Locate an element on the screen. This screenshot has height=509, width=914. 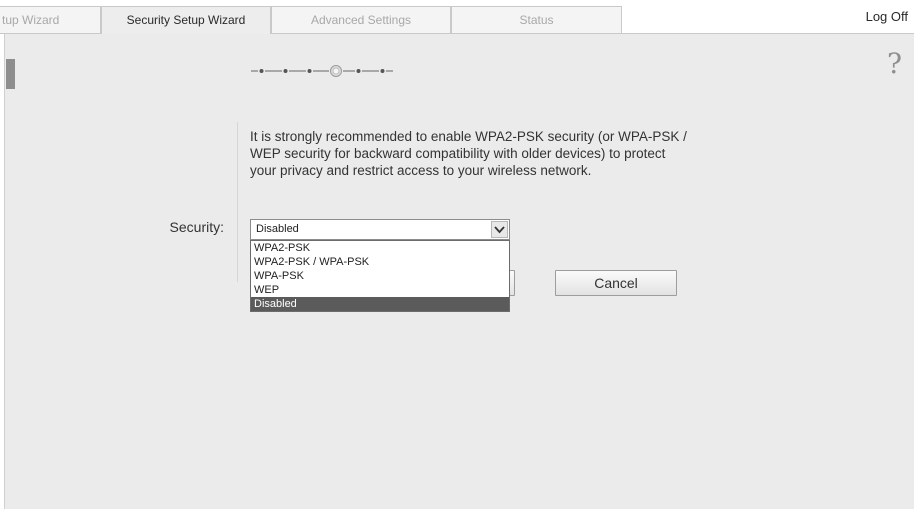
option-disabled: Disabled is located at coordinates (380, 304).